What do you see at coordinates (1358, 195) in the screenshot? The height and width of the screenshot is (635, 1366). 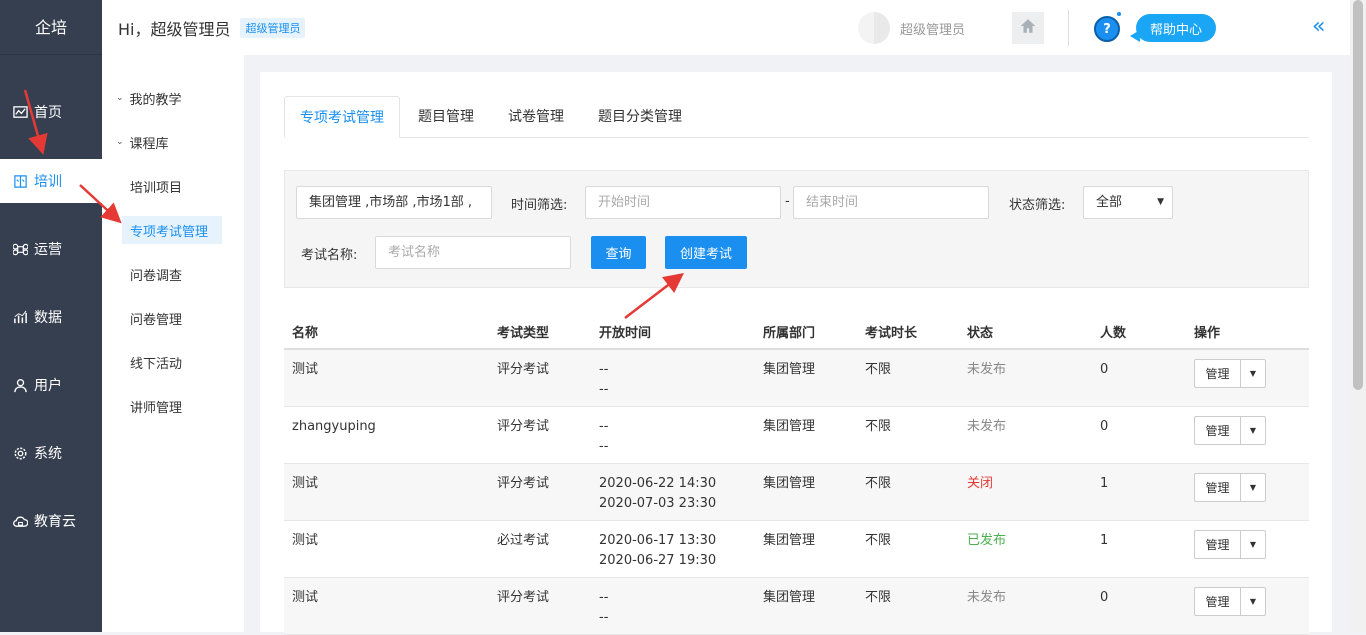 I see `scrollbar-thumb` at bounding box center [1358, 195].